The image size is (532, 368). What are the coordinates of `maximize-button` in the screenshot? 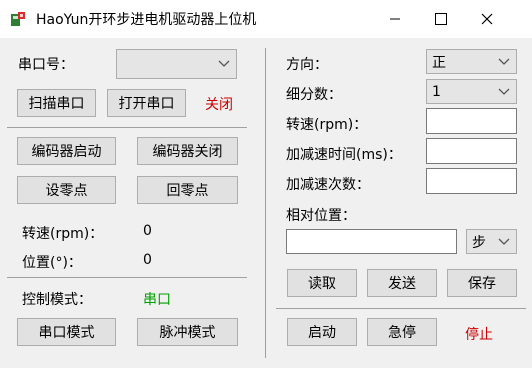 It's located at (441, 19).